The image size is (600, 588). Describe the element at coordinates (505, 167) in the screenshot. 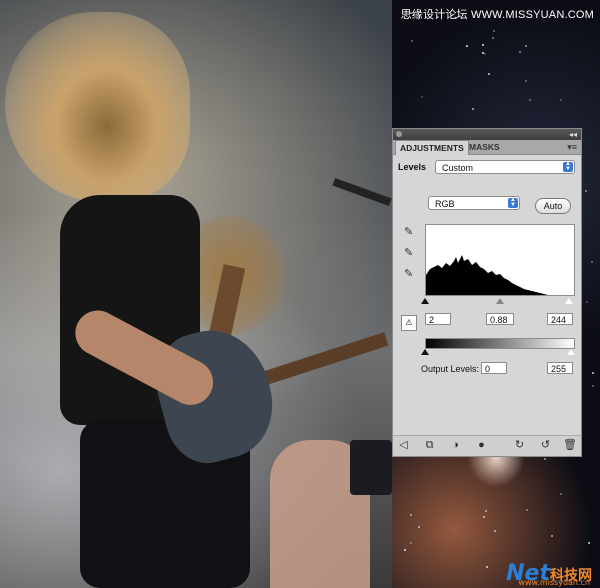

I see `preset-select: Custom ▲ ▼` at that location.